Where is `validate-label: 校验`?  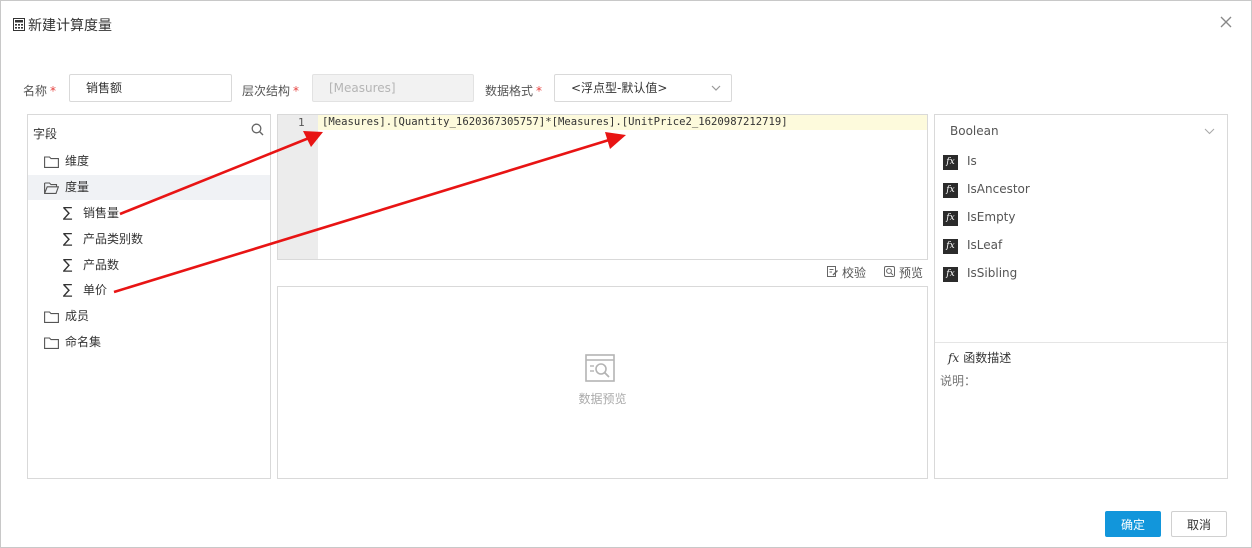
validate-label: 校验 is located at coordinates (854, 273).